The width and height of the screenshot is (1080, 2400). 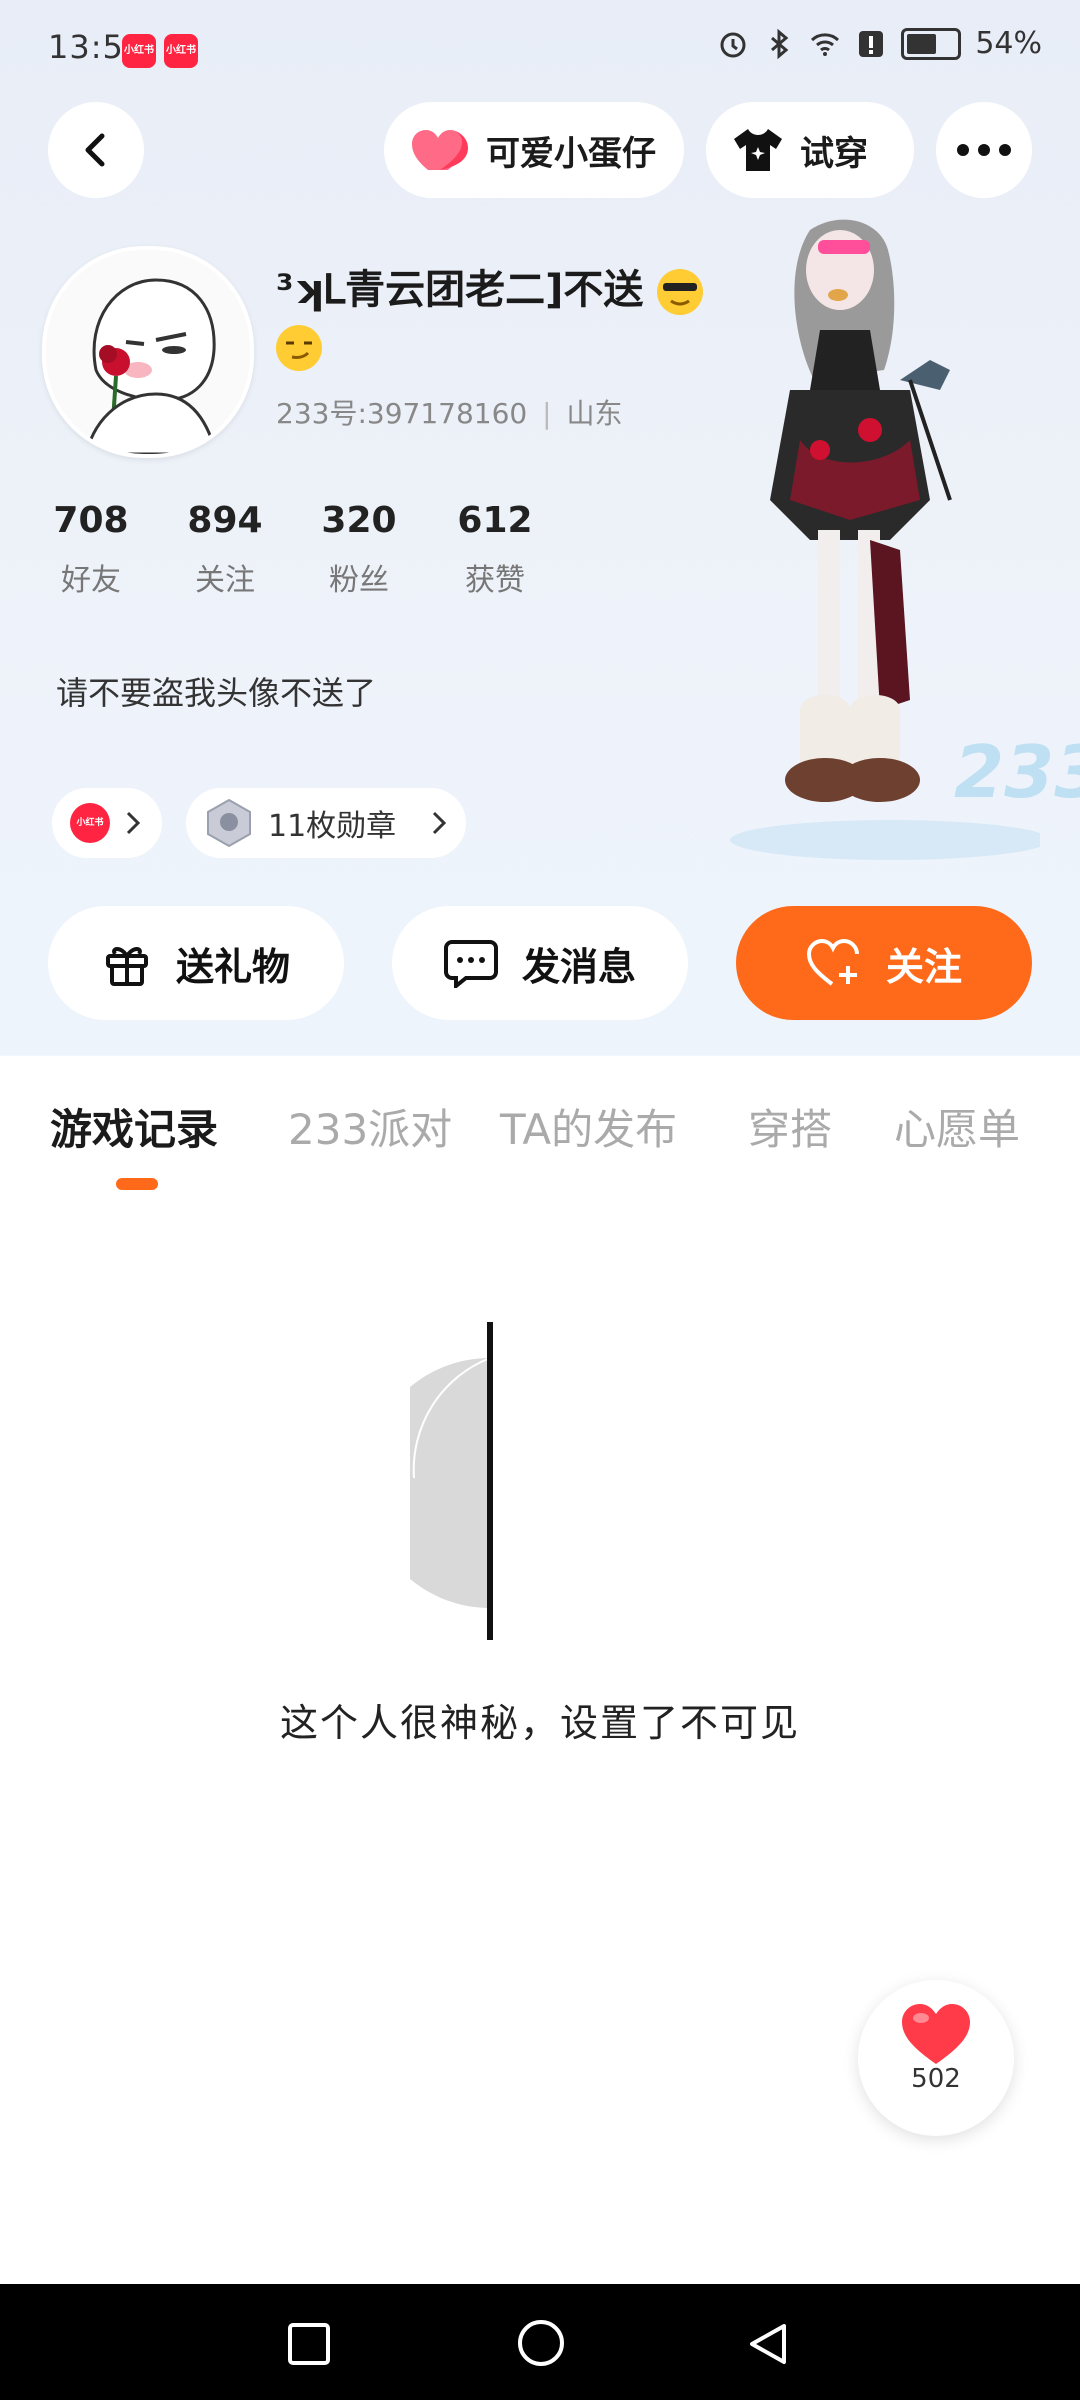 I want to click on gift-icon, so click(x=126, y=966).